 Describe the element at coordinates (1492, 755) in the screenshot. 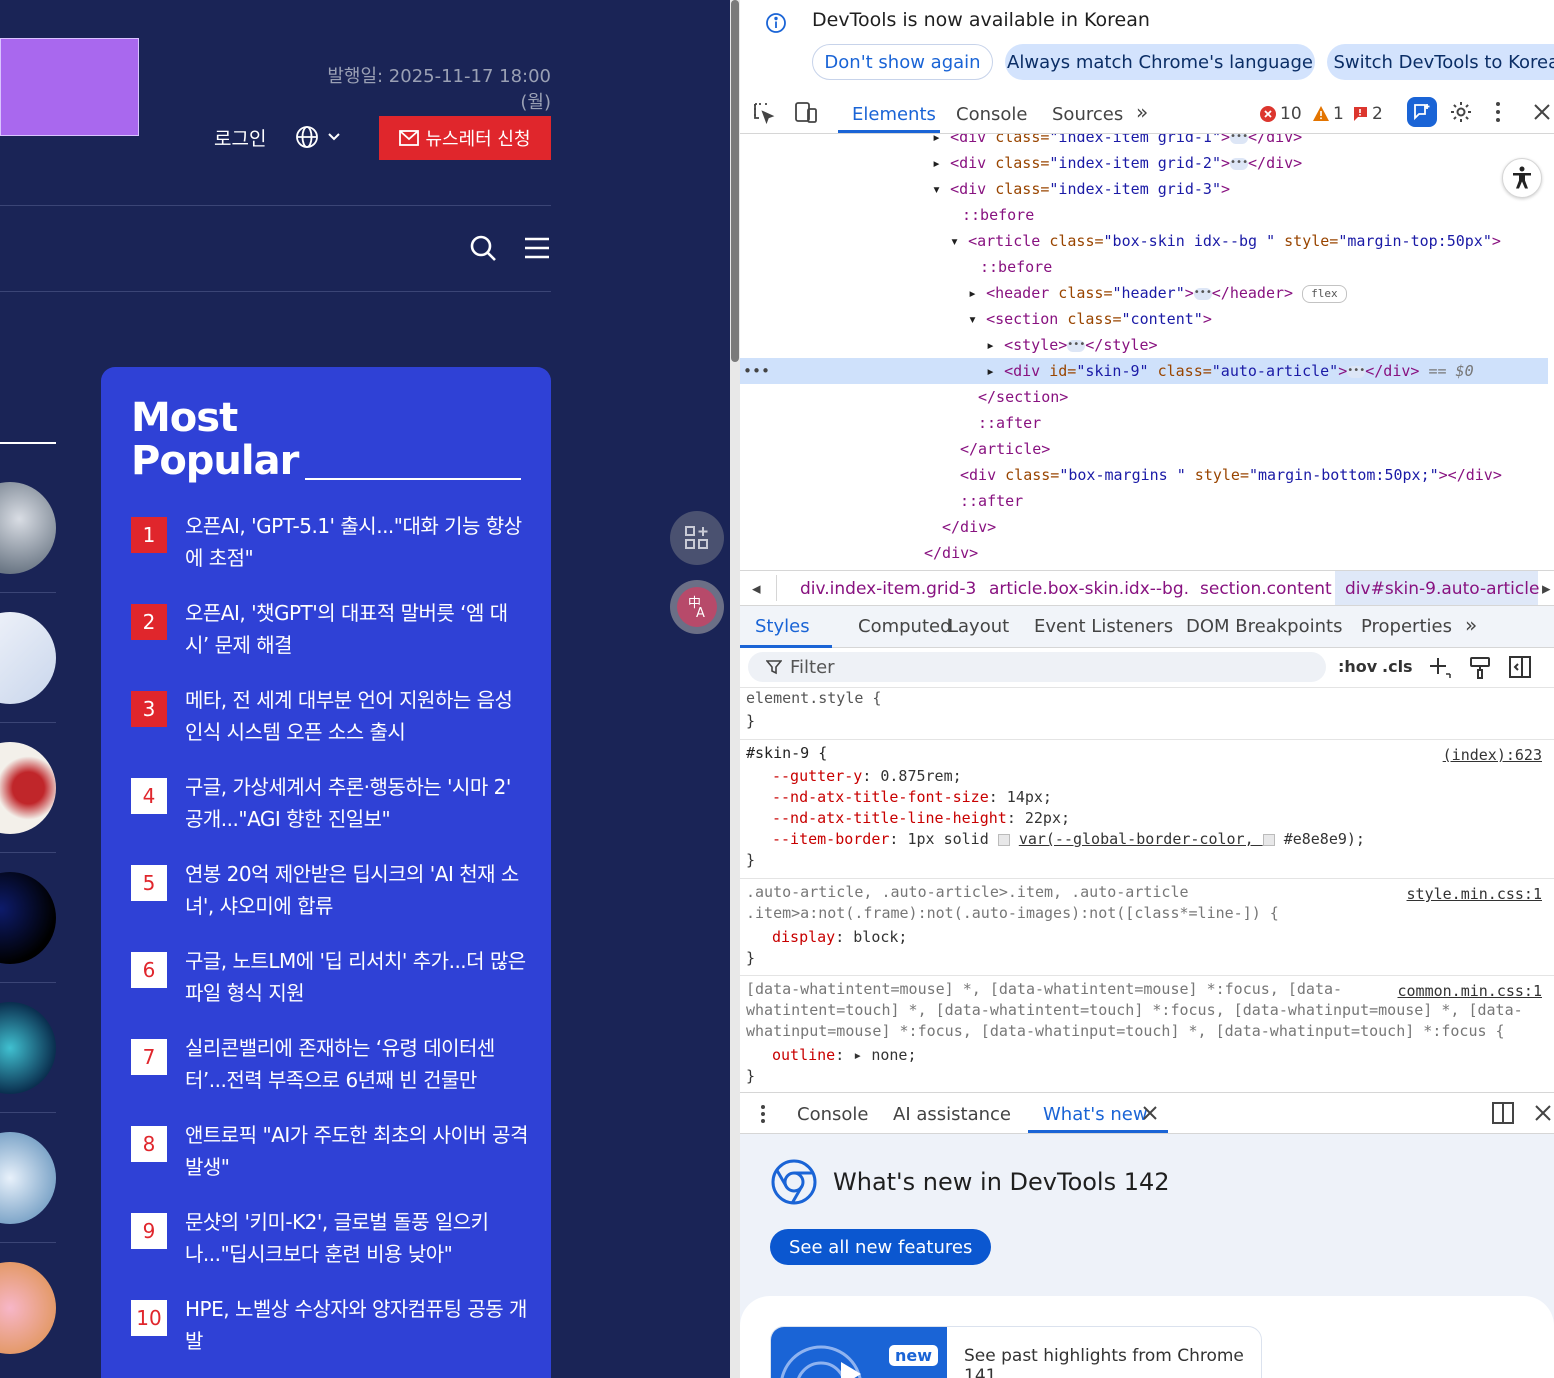

I see `rule-source-link: (index):623` at that location.